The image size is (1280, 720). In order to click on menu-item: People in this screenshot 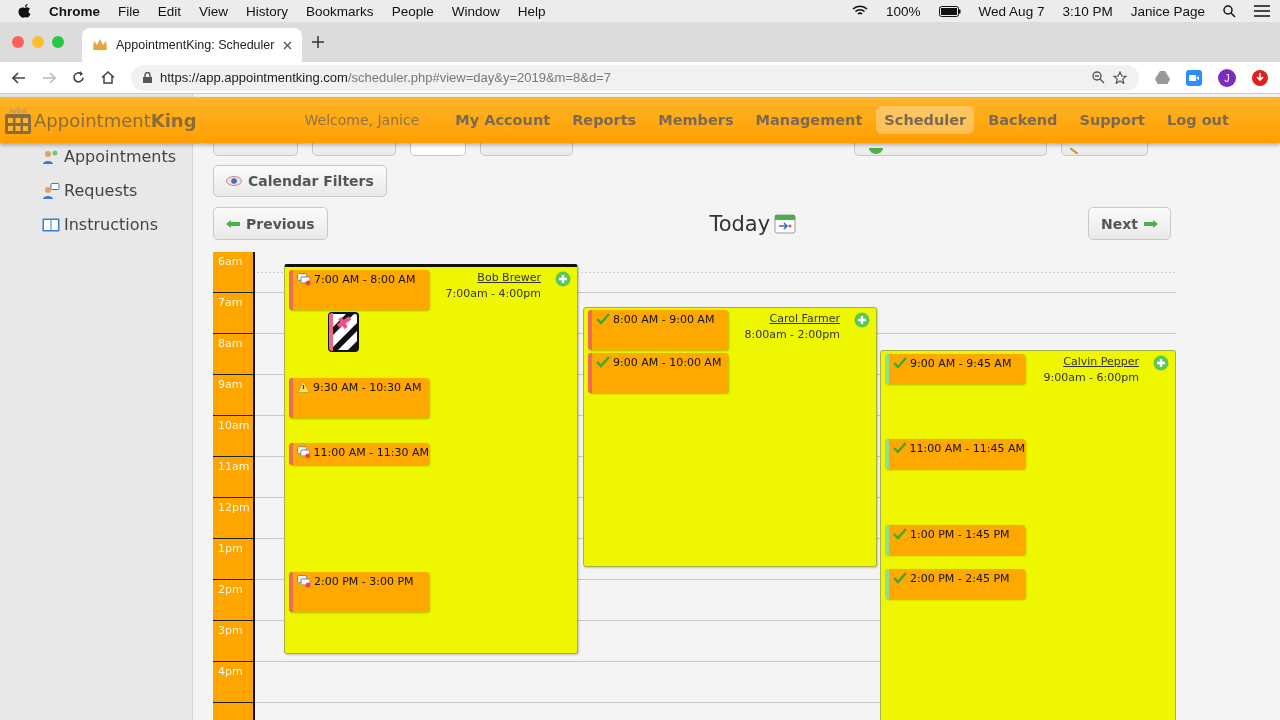, I will do `click(412, 11)`.